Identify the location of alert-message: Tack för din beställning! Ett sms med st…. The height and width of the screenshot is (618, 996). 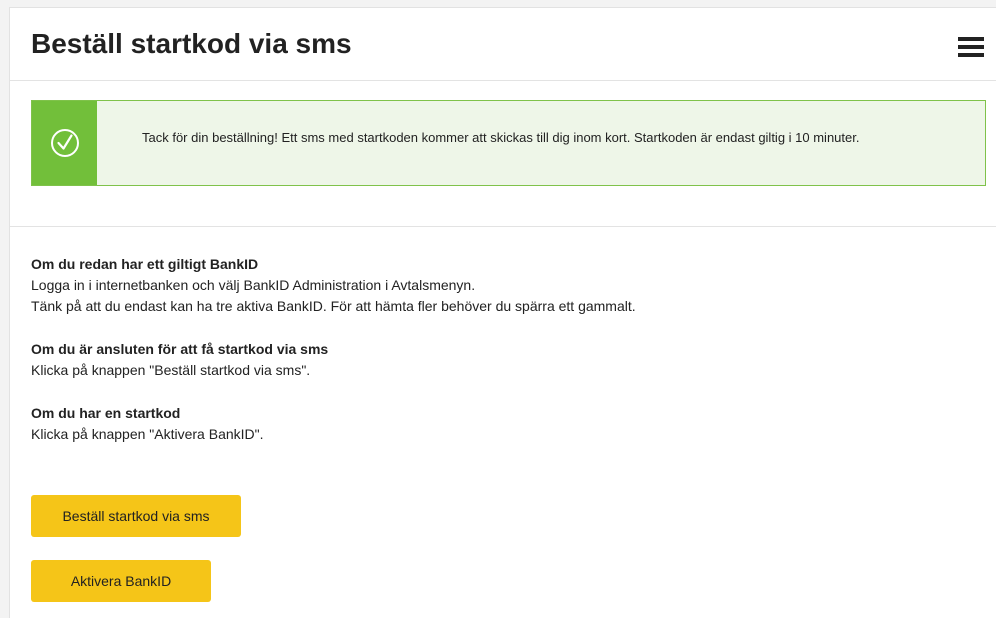
(501, 137).